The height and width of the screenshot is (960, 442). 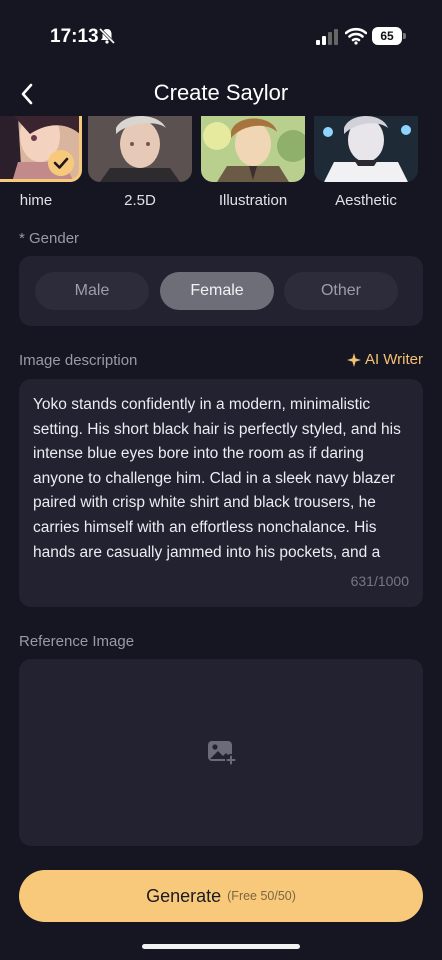 What do you see at coordinates (140, 200) in the screenshot?
I see `style-label-2-5d: 2.5D` at bounding box center [140, 200].